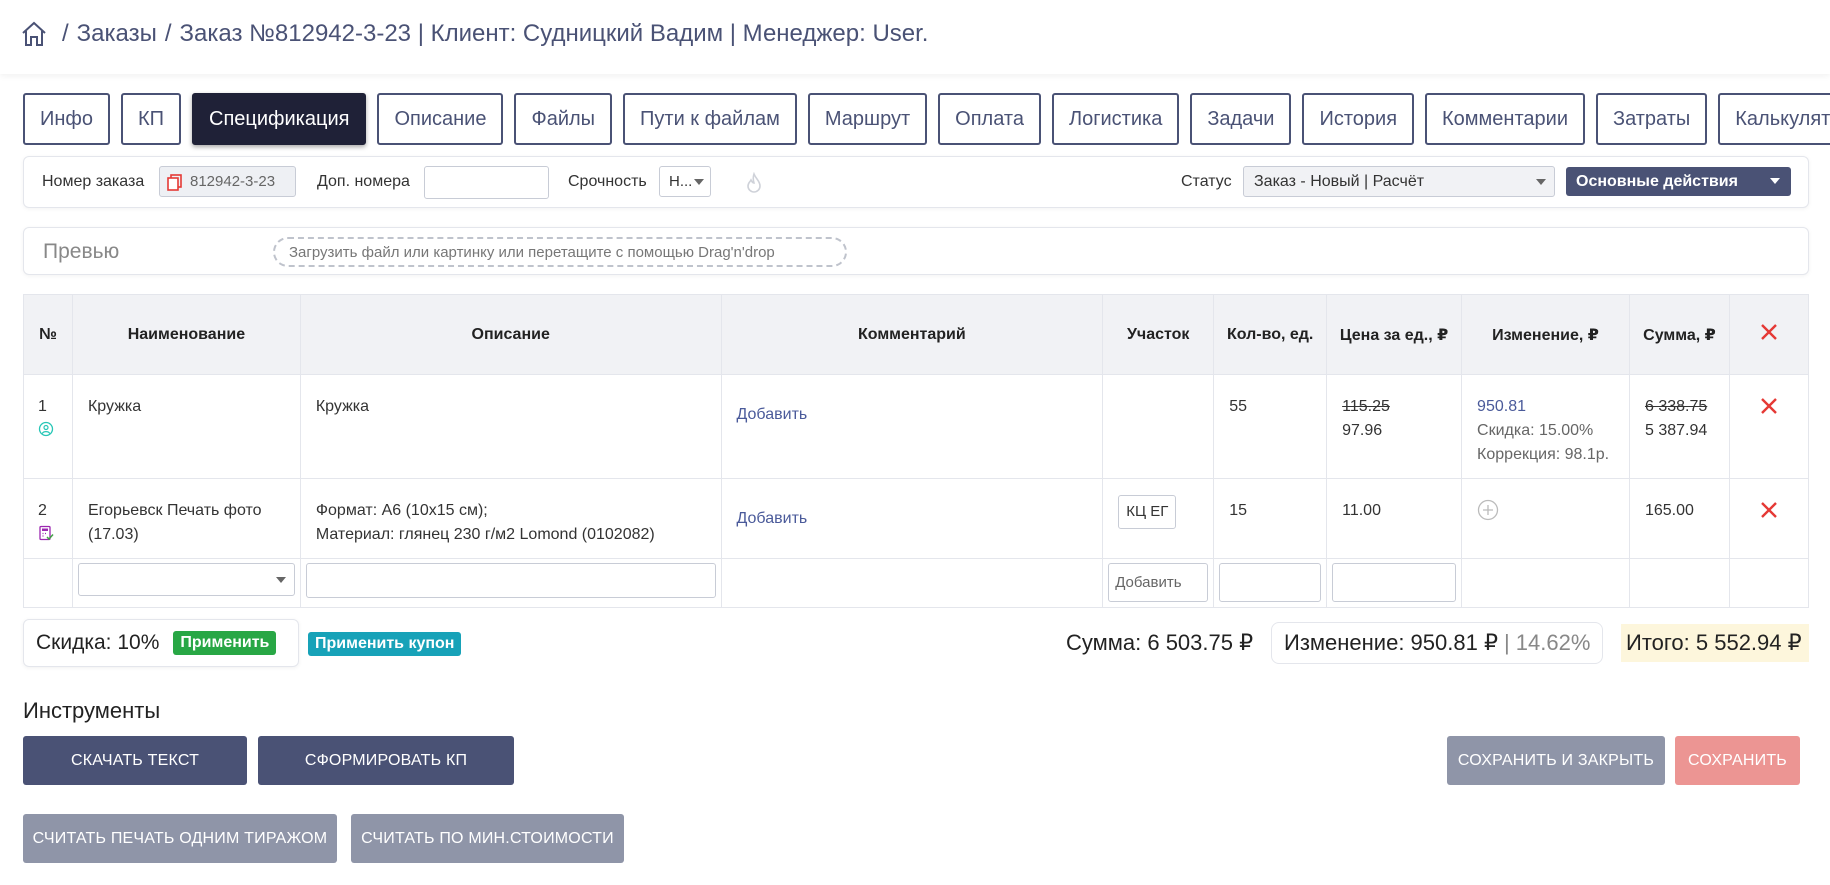  What do you see at coordinates (117, 34) in the screenshot?
I see `breadcrumb-orders-link: Заказы` at bounding box center [117, 34].